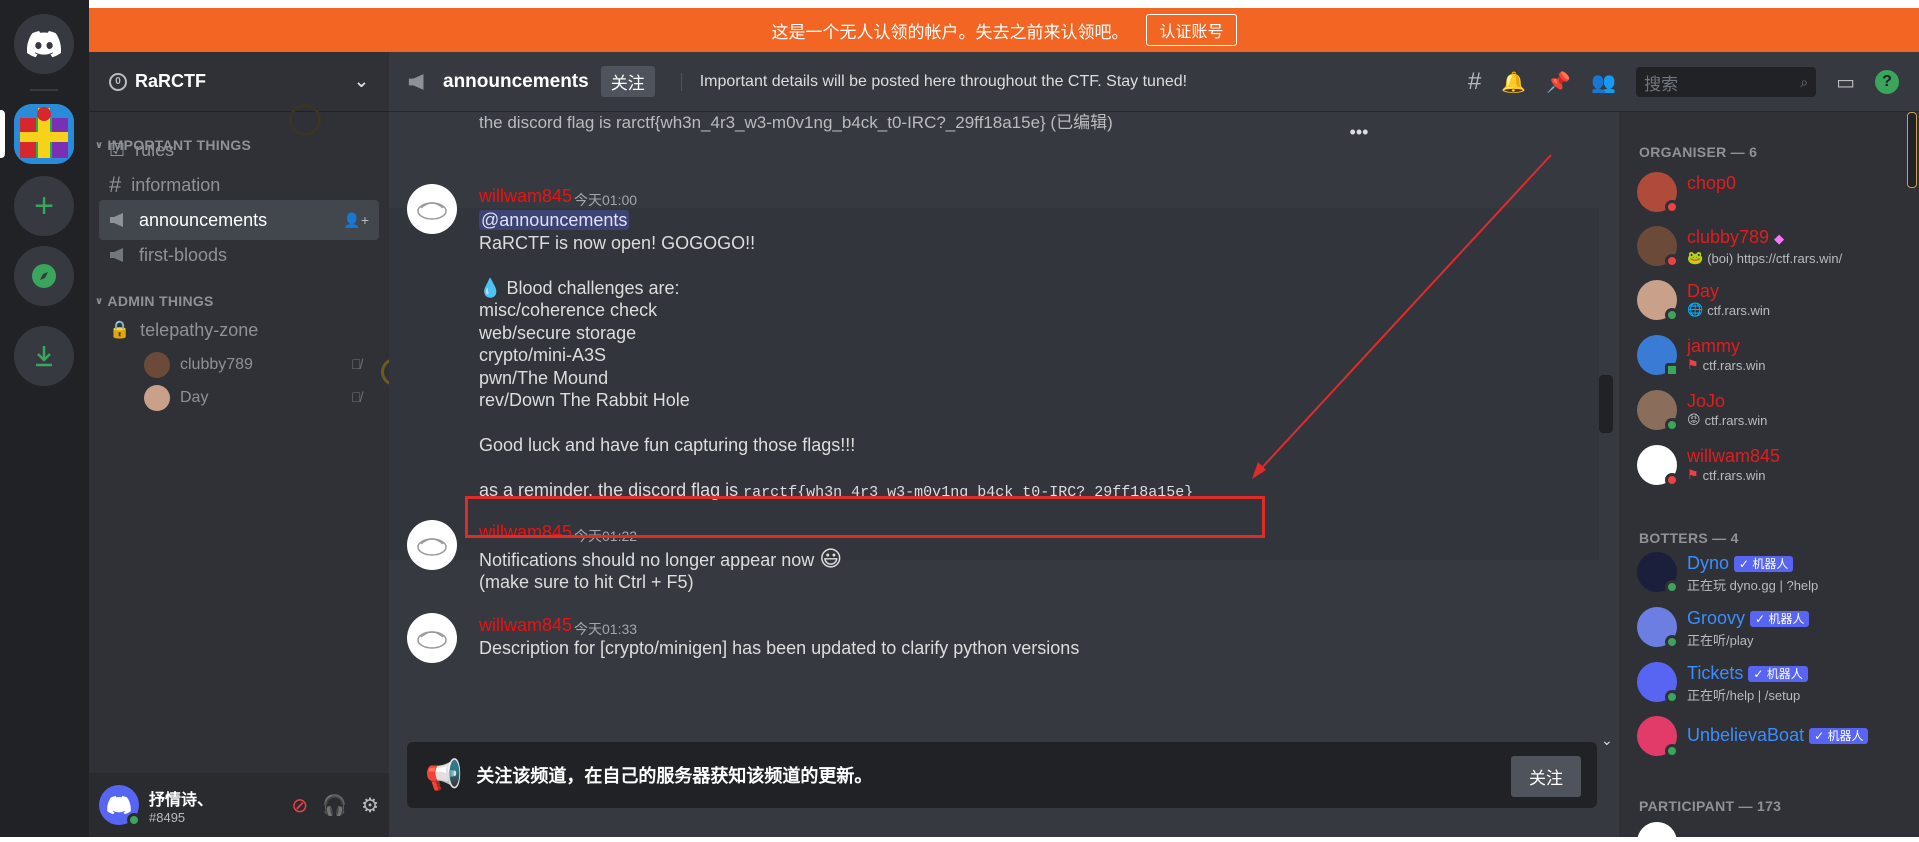  What do you see at coordinates (1702, 411) in the screenshot?
I see `member-jojo: JoJo 😡 ctf.rars.win` at bounding box center [1702, 411].